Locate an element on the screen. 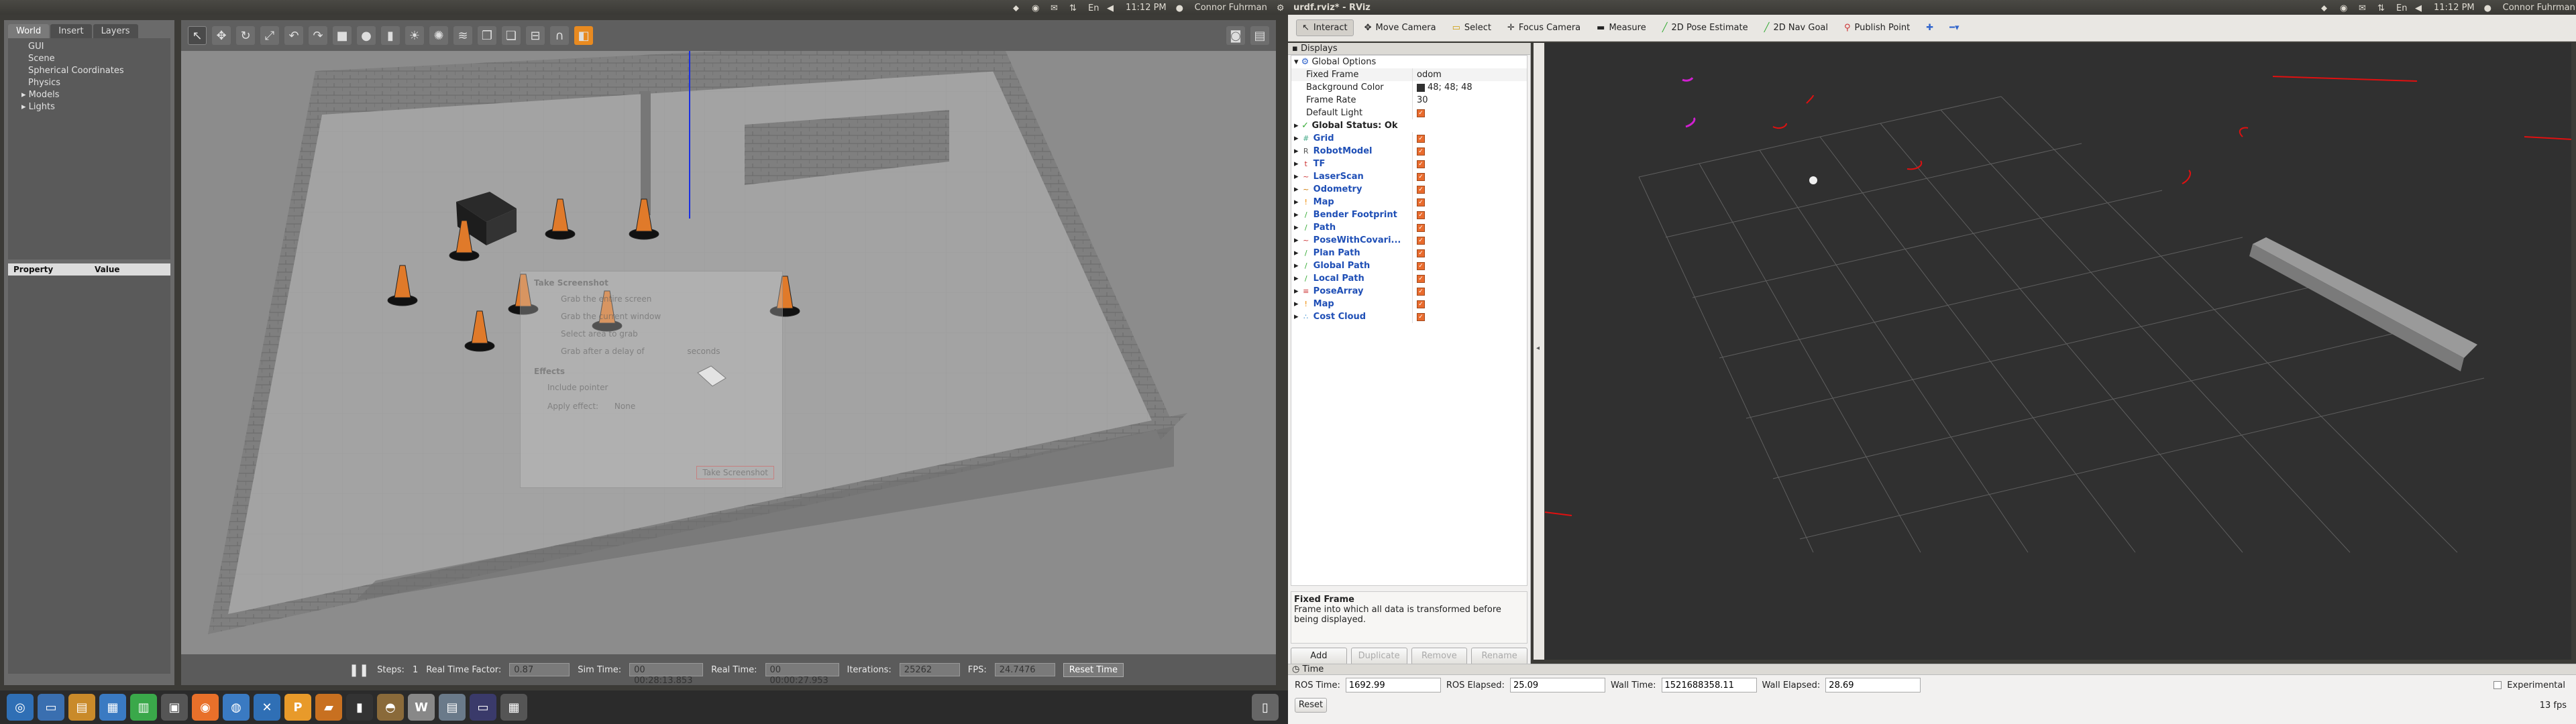 The width and height of the screenshot is (2576, 724). remove-button: Remove is located at coordinates (1439, 656).